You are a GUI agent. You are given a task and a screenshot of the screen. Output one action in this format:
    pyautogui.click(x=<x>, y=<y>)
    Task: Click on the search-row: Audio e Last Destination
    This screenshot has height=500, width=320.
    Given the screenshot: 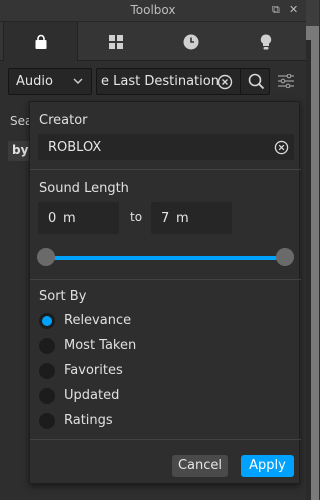 What is the action you would take?
    pyautogui.click(x=153, y=81)
    